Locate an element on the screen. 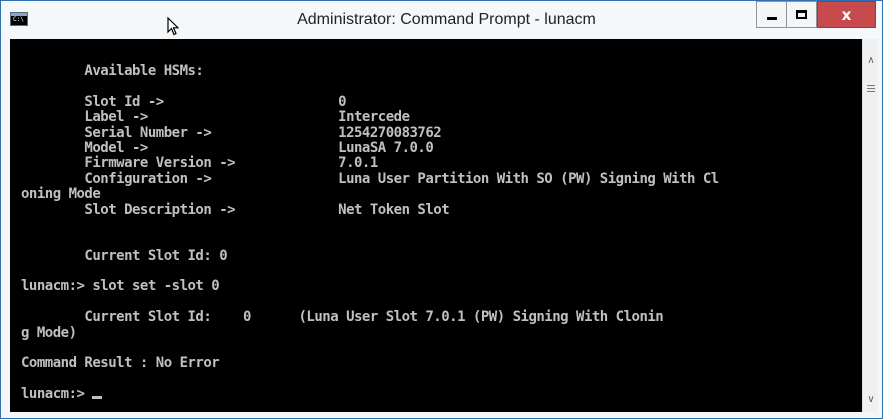 Image resolution: width=883 pixels, height=419 pixels. console-line: Model -> LunaSA 7.0.0 is located at coordinates (227, 147).